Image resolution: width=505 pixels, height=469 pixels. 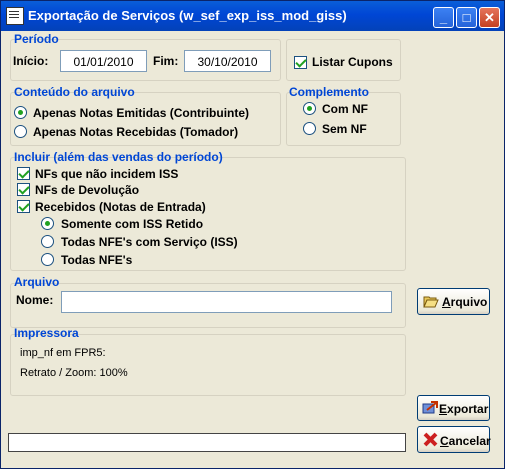 I want to click on impressora-zoom: Retrato / Zoom: 100%, so click(x=74, y=373).